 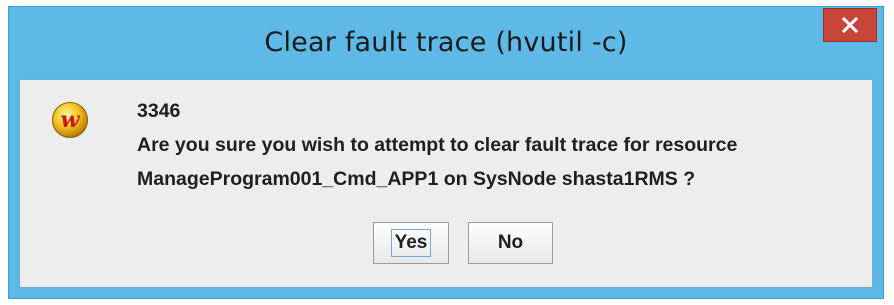 I want to click on no-button-label: No, so click(x=510, y=242).